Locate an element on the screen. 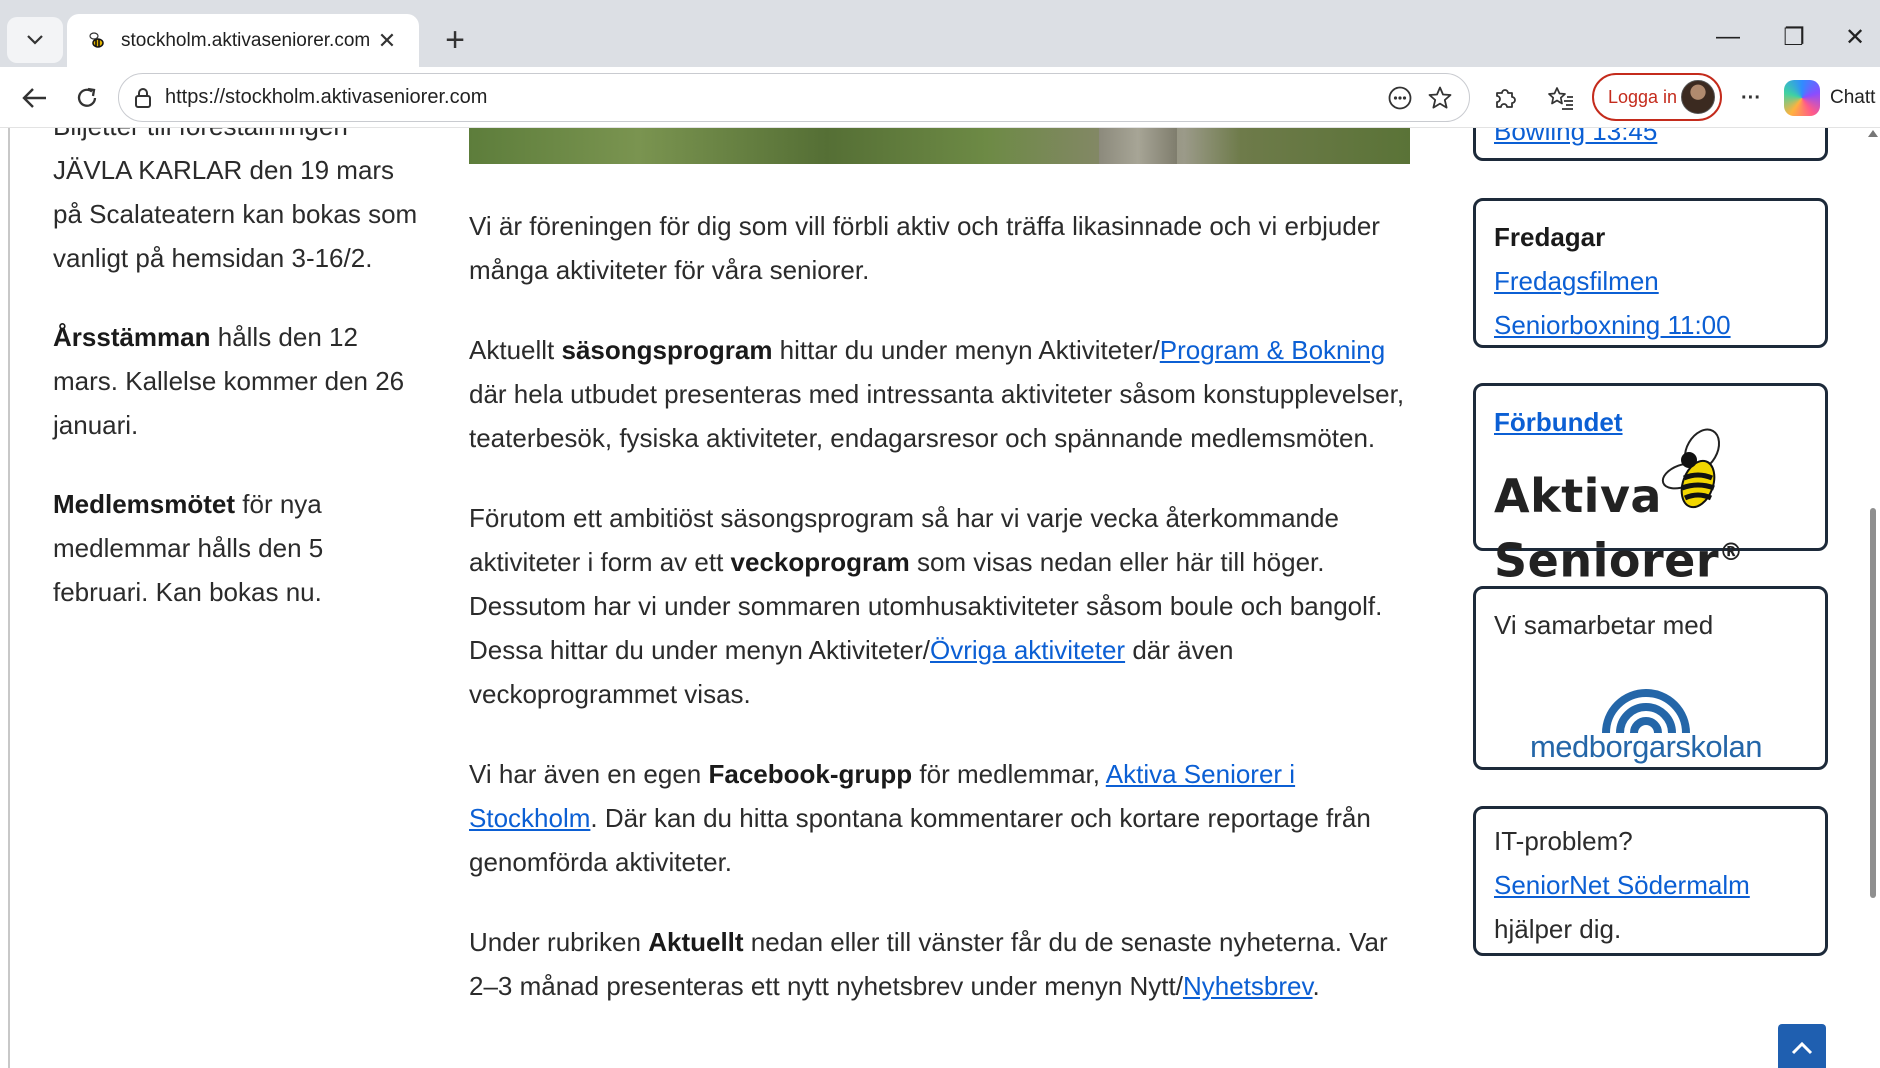 The width and height of the screenshot is (1880, 1068). scroll-up-arrow-icon is located at coordinates (1873, 133).